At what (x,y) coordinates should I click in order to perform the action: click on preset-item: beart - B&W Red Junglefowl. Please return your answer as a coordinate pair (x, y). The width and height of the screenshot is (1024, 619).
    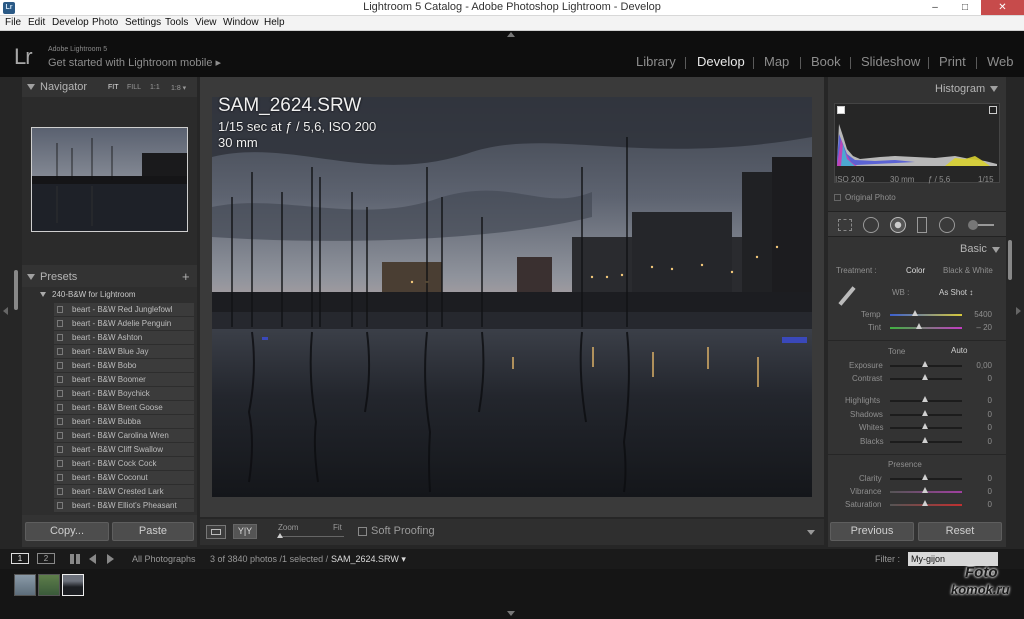
    Looking at the image, I should click on (124, 310).